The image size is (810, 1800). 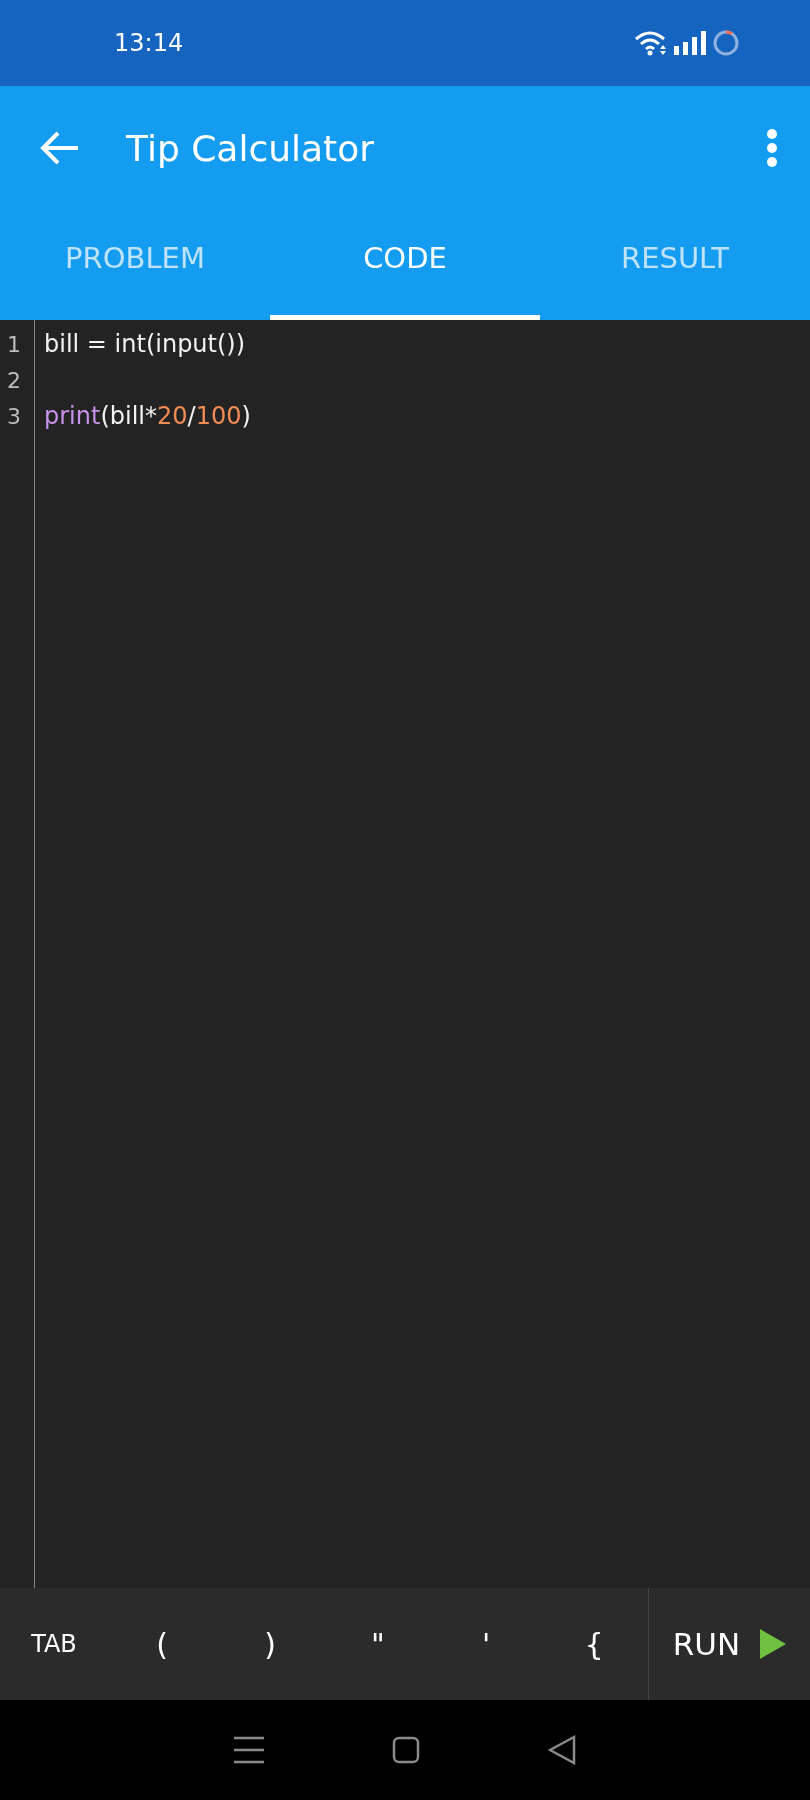 What do you see at coordinates (250, 148) in the screenshot?
I see `screen-title: Tip Calculator` at bounding box center [250, 148].